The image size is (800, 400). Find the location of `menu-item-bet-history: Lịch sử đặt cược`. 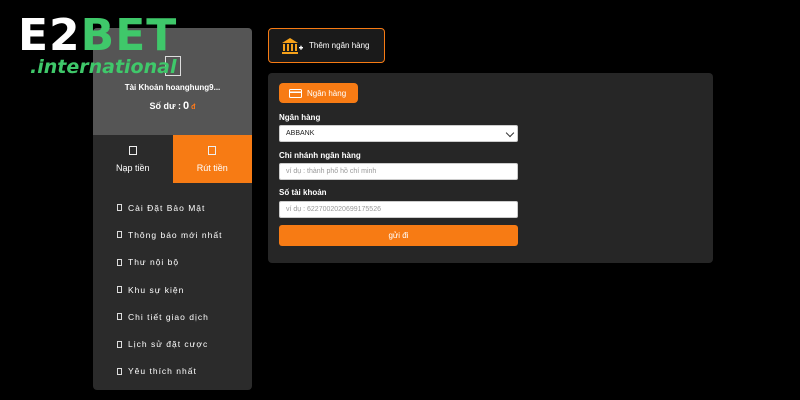

menu-item-bet-history: Lịch sử đặt cược is located at coordinates (172, 343).